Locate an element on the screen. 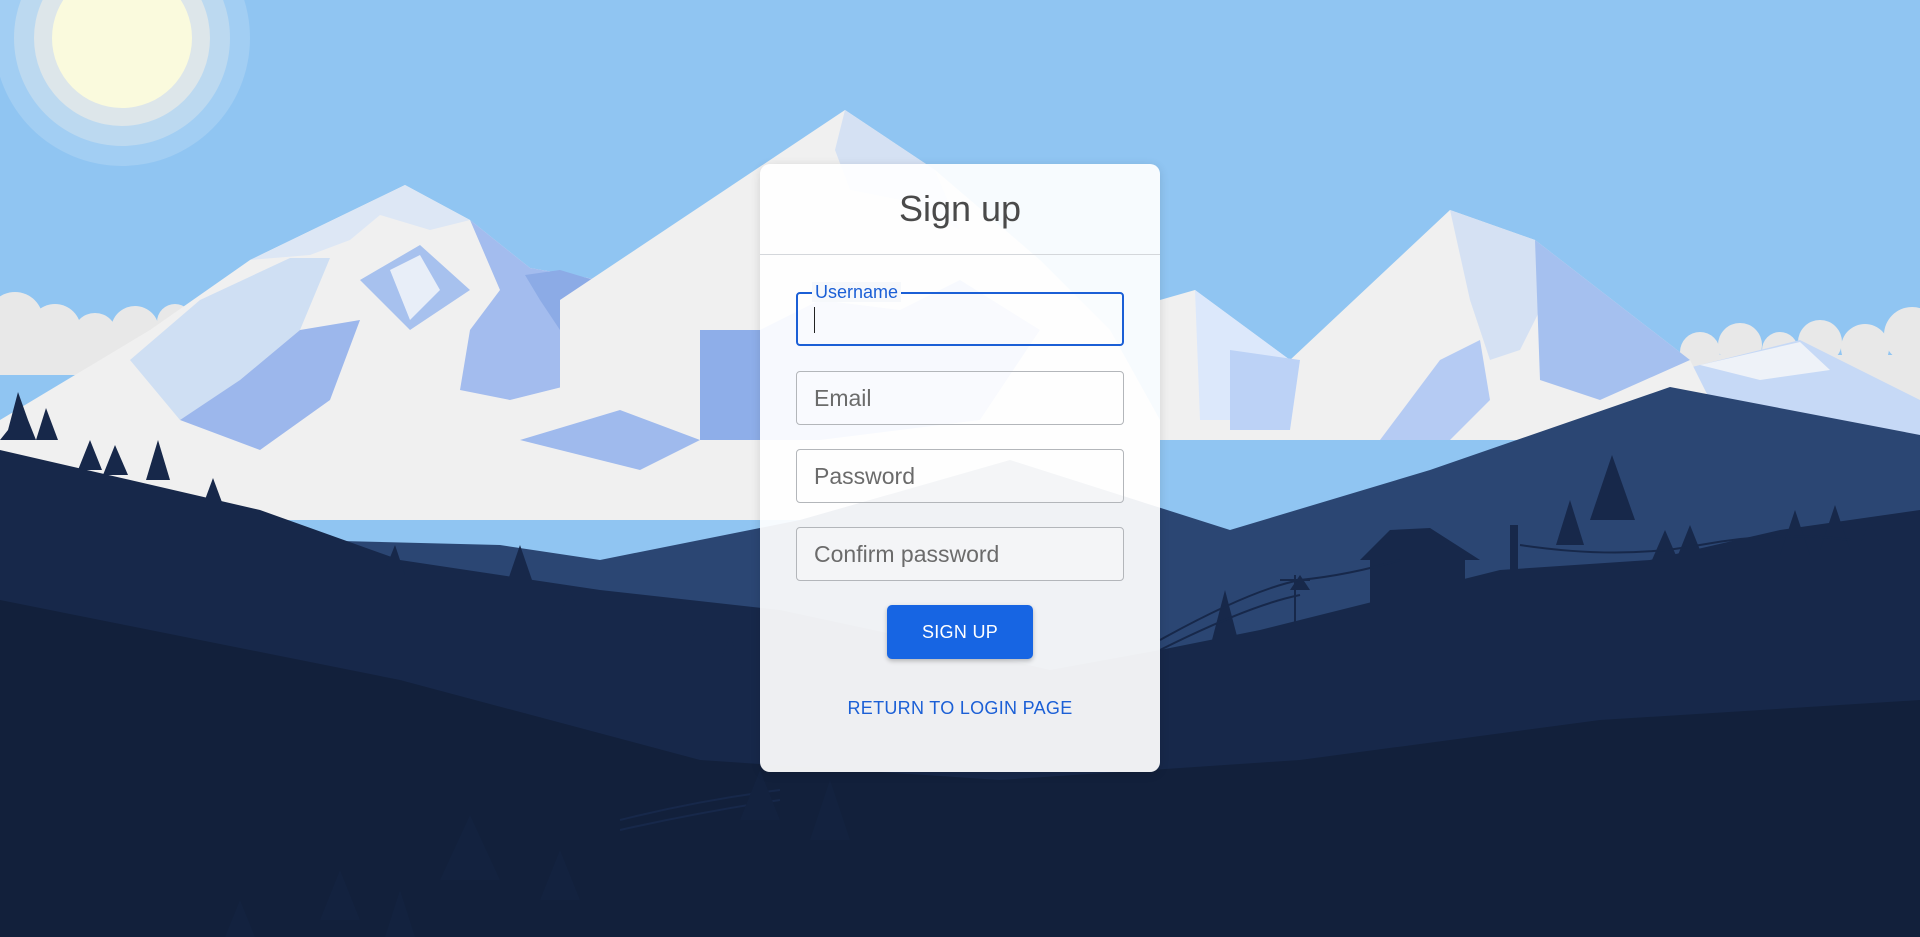 This screenshot has height=937, width=1920. card-header: Sign up is located at coordinates (960, 209).